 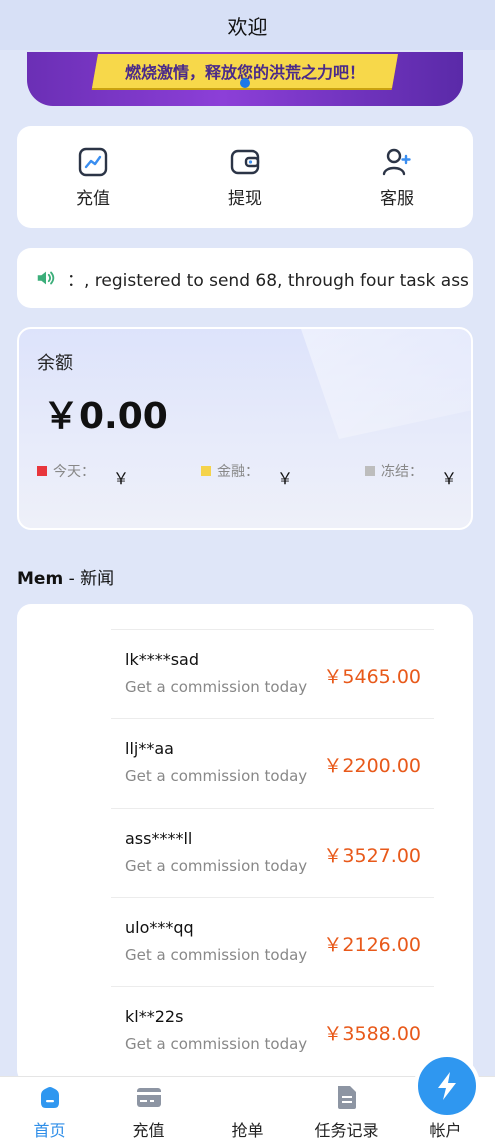 I want to click on stat-finance: 金融： ￥, so click(x=247, y=471).